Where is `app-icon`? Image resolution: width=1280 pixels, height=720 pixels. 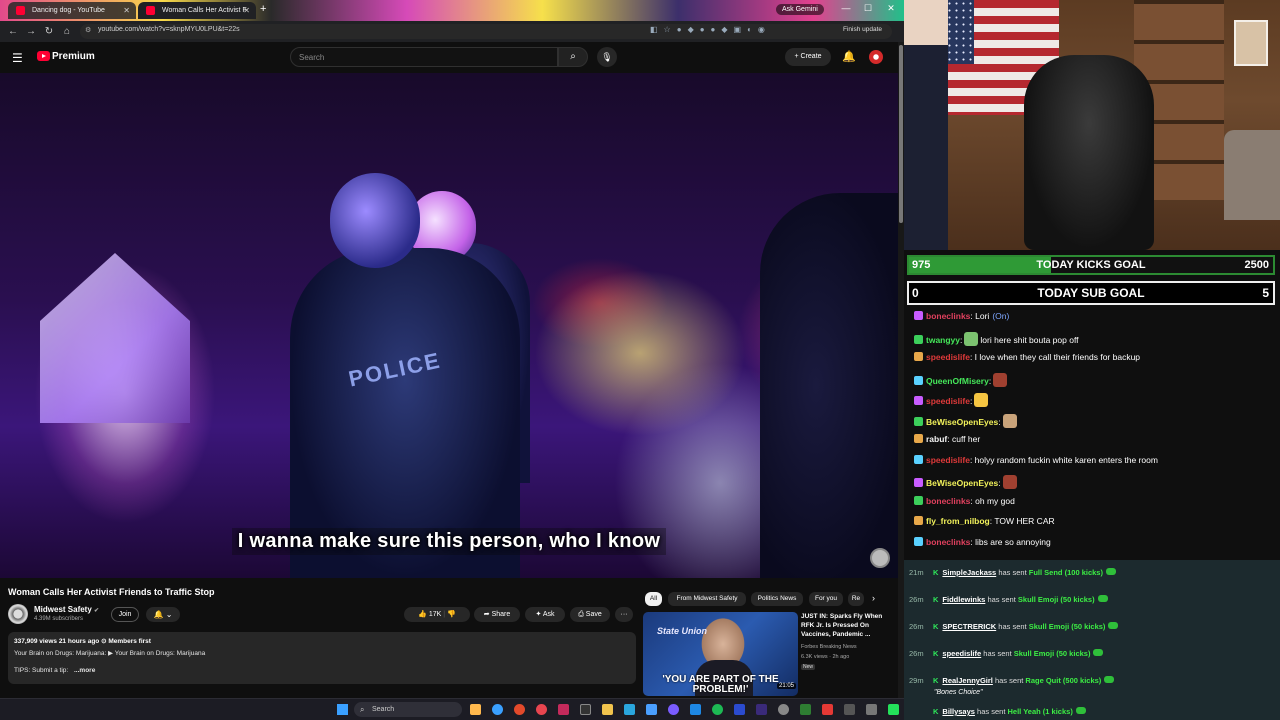 app-icon is located at coordinates (541, 709).